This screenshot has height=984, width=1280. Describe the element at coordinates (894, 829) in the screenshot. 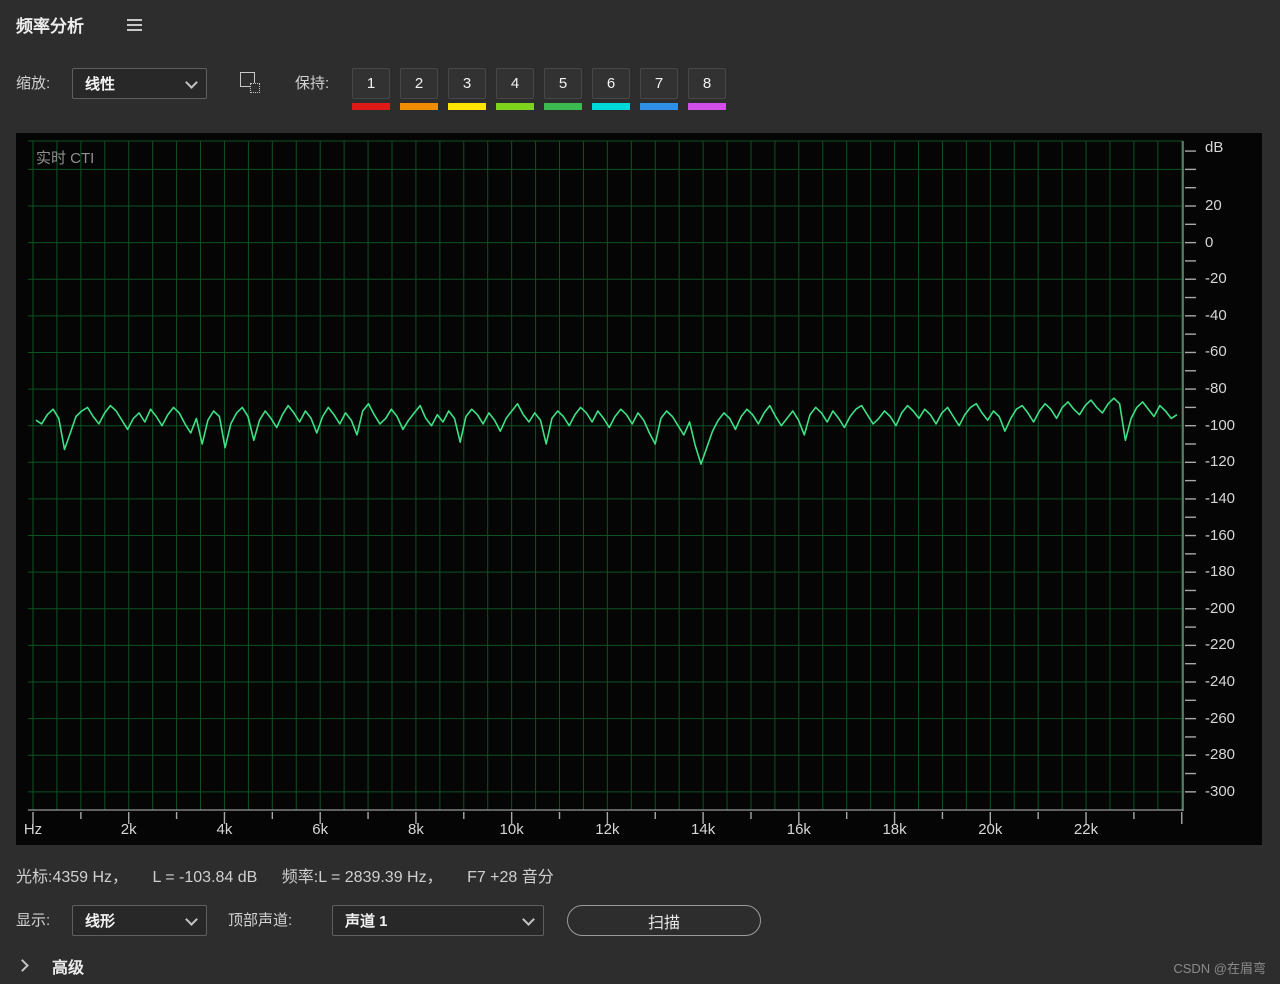

I see `x-axis-label: 18k` at that location.